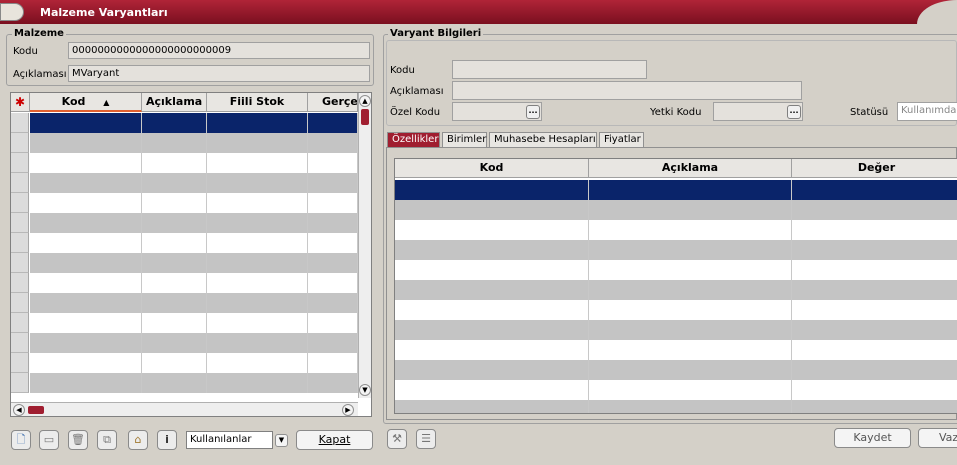 The width and height of the screenshot is (957, 465). I want to click on statusu-select: Kullanımda, so click(927, 111).